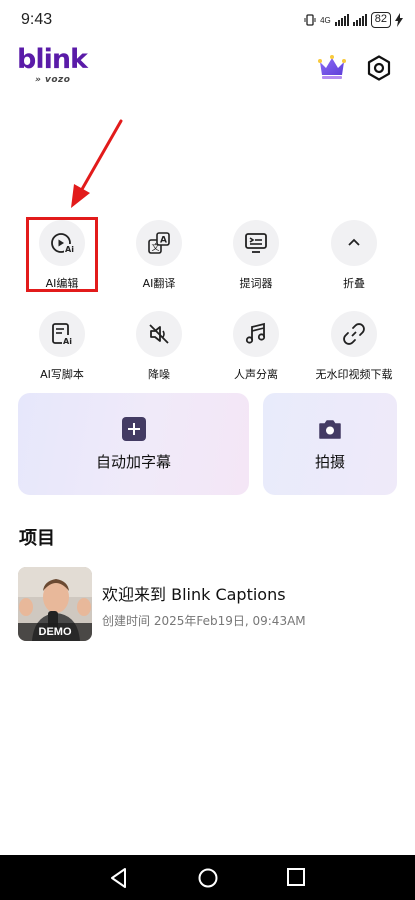  I want to click on status-time: 9:43, so click(37, 19).